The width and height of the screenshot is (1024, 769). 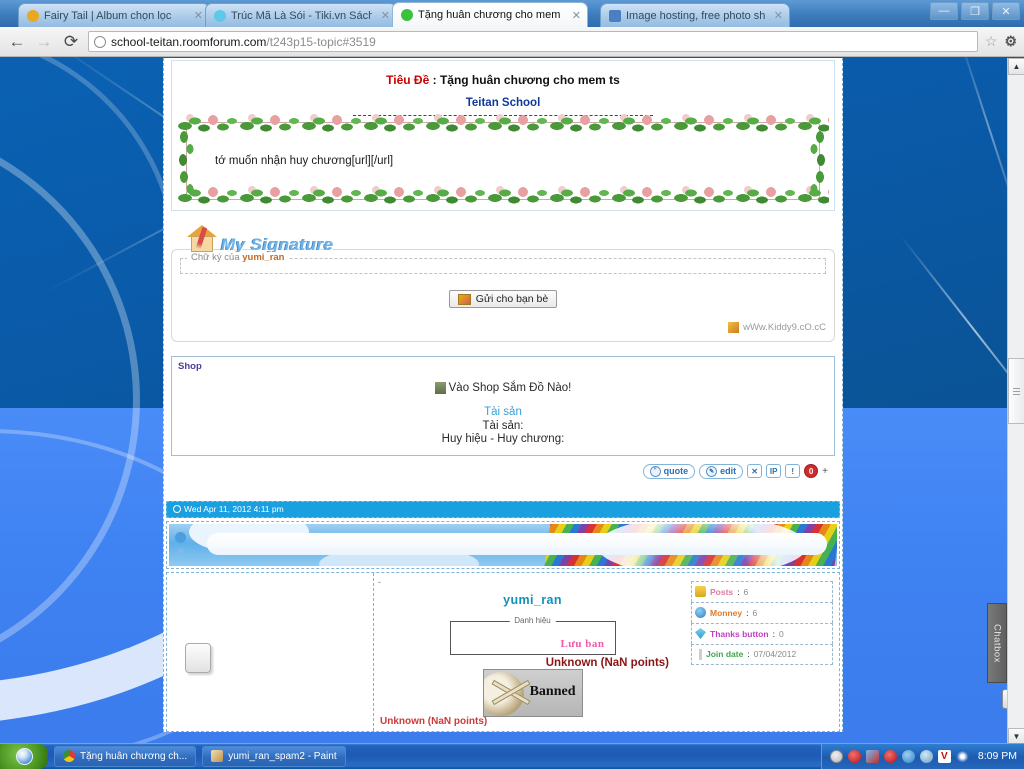 I want to click on calendar-icon, so click(x=700, y=654).